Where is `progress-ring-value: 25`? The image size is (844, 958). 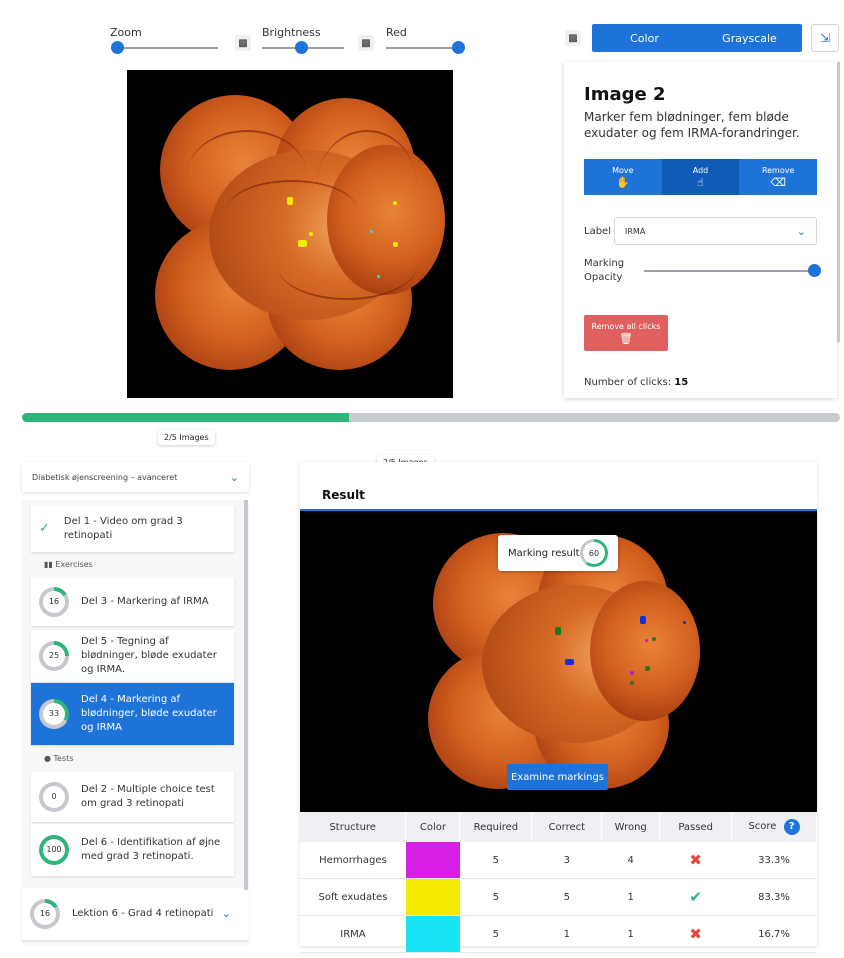 progress-ring-value: 25 is located at coordinates (54, 656).